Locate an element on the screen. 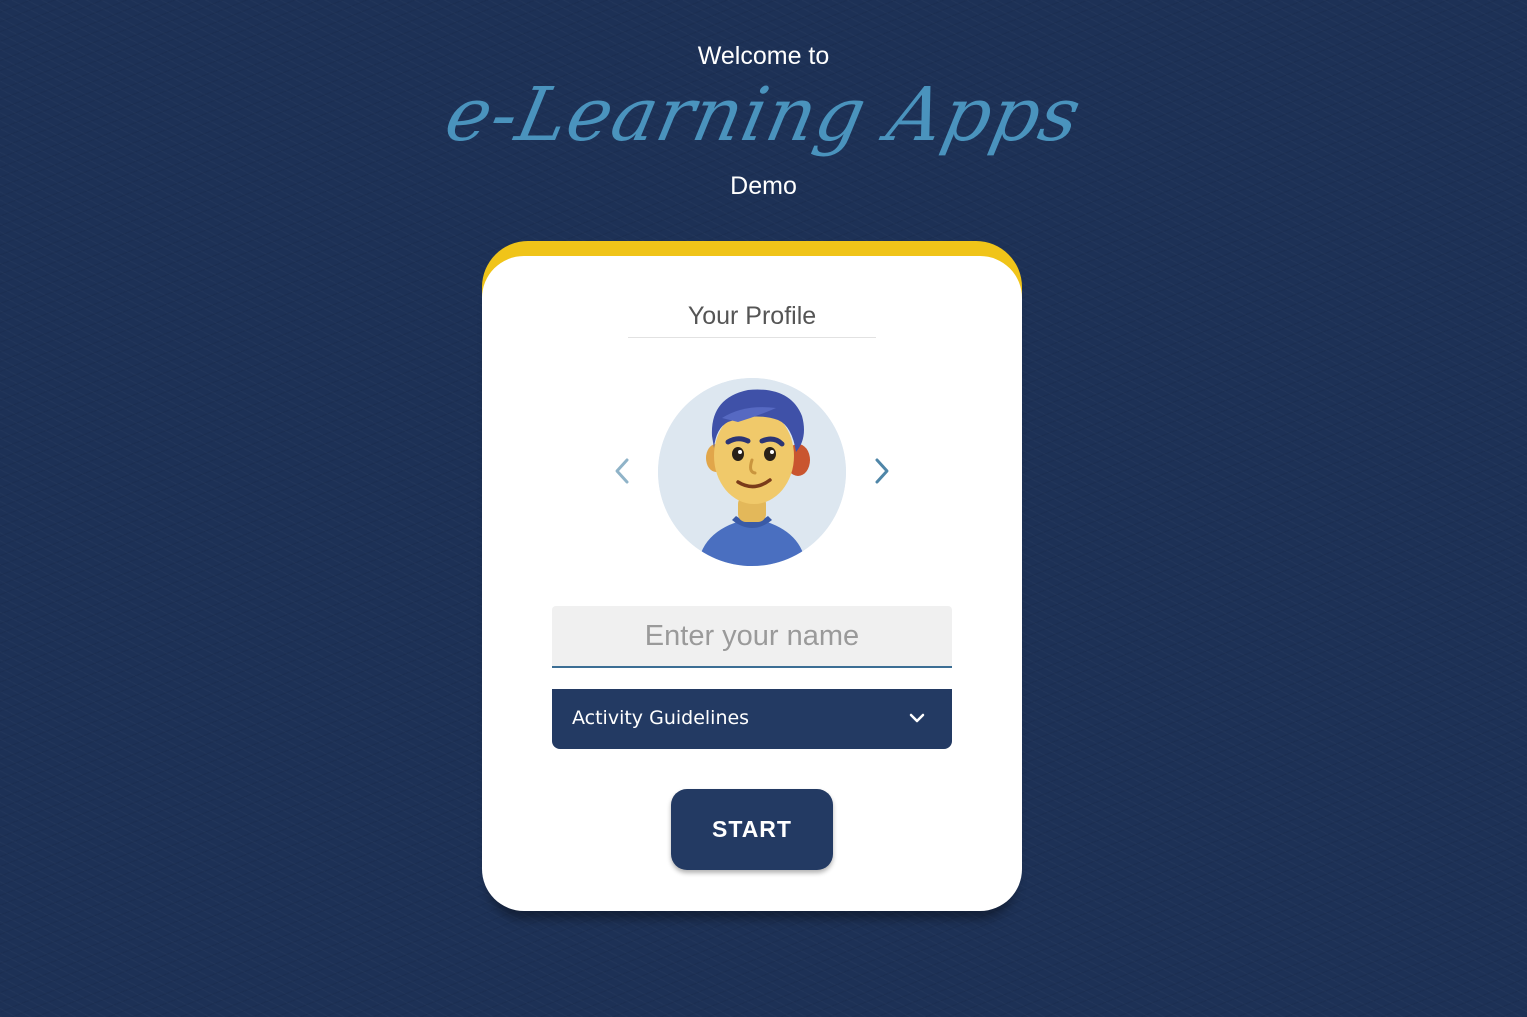 The image size is (1527, 1017). chevron-right-icon is located at coordinates (882, 471).